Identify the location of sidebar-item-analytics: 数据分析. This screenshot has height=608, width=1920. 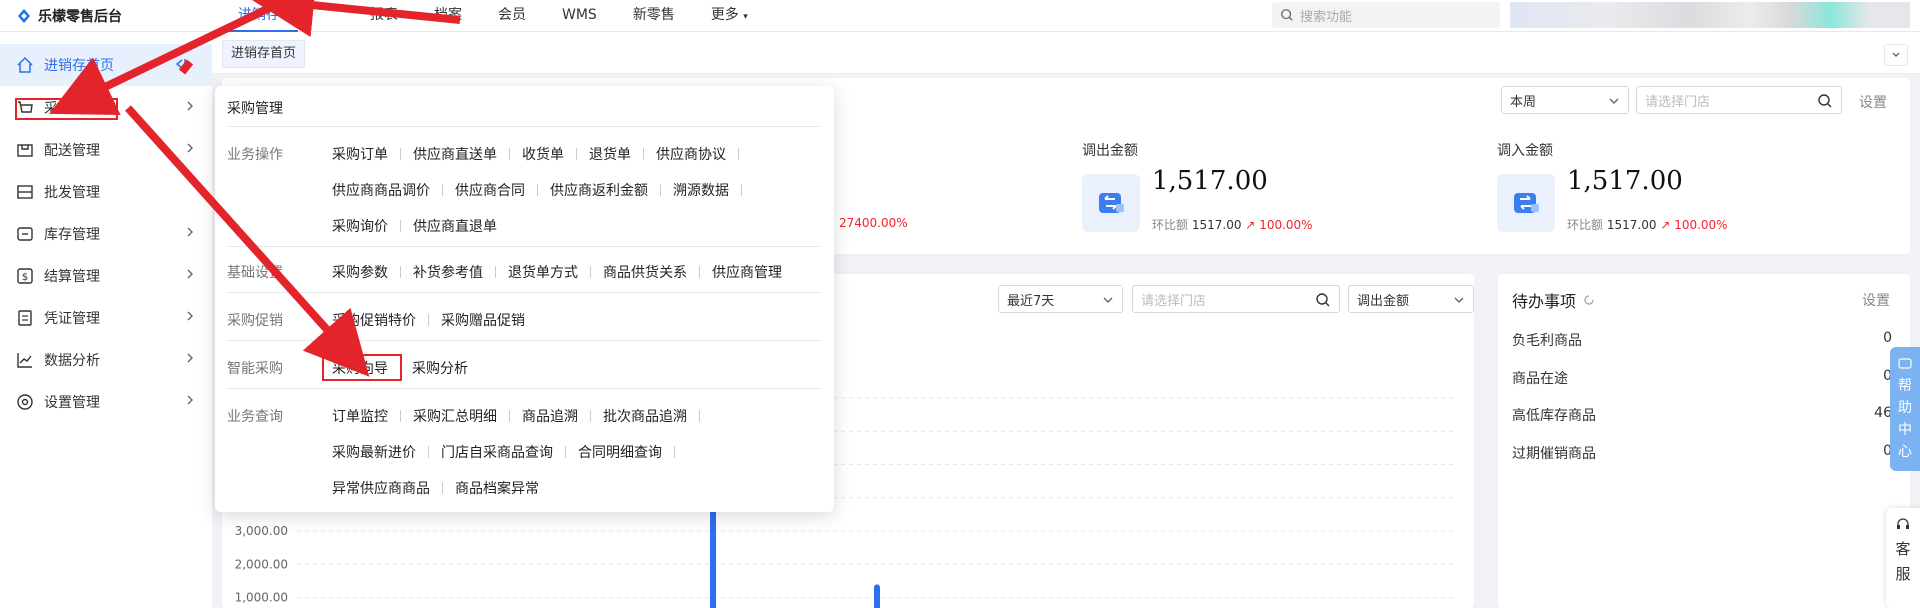
(106, 360).